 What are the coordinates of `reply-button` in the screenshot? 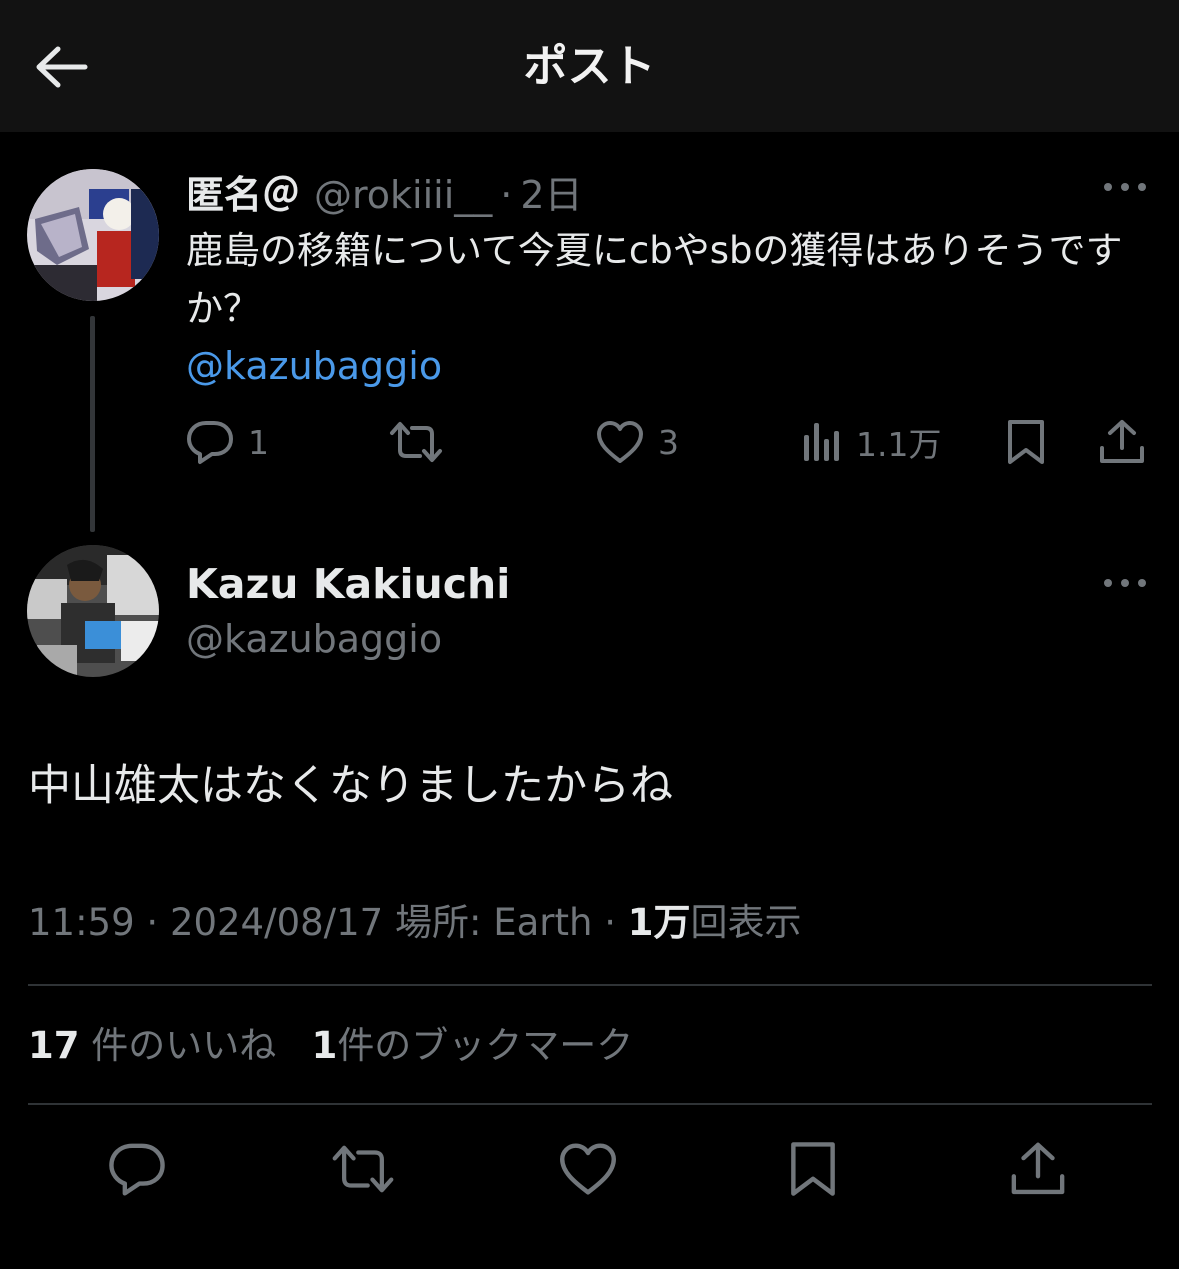 It's located at (137, 1169).